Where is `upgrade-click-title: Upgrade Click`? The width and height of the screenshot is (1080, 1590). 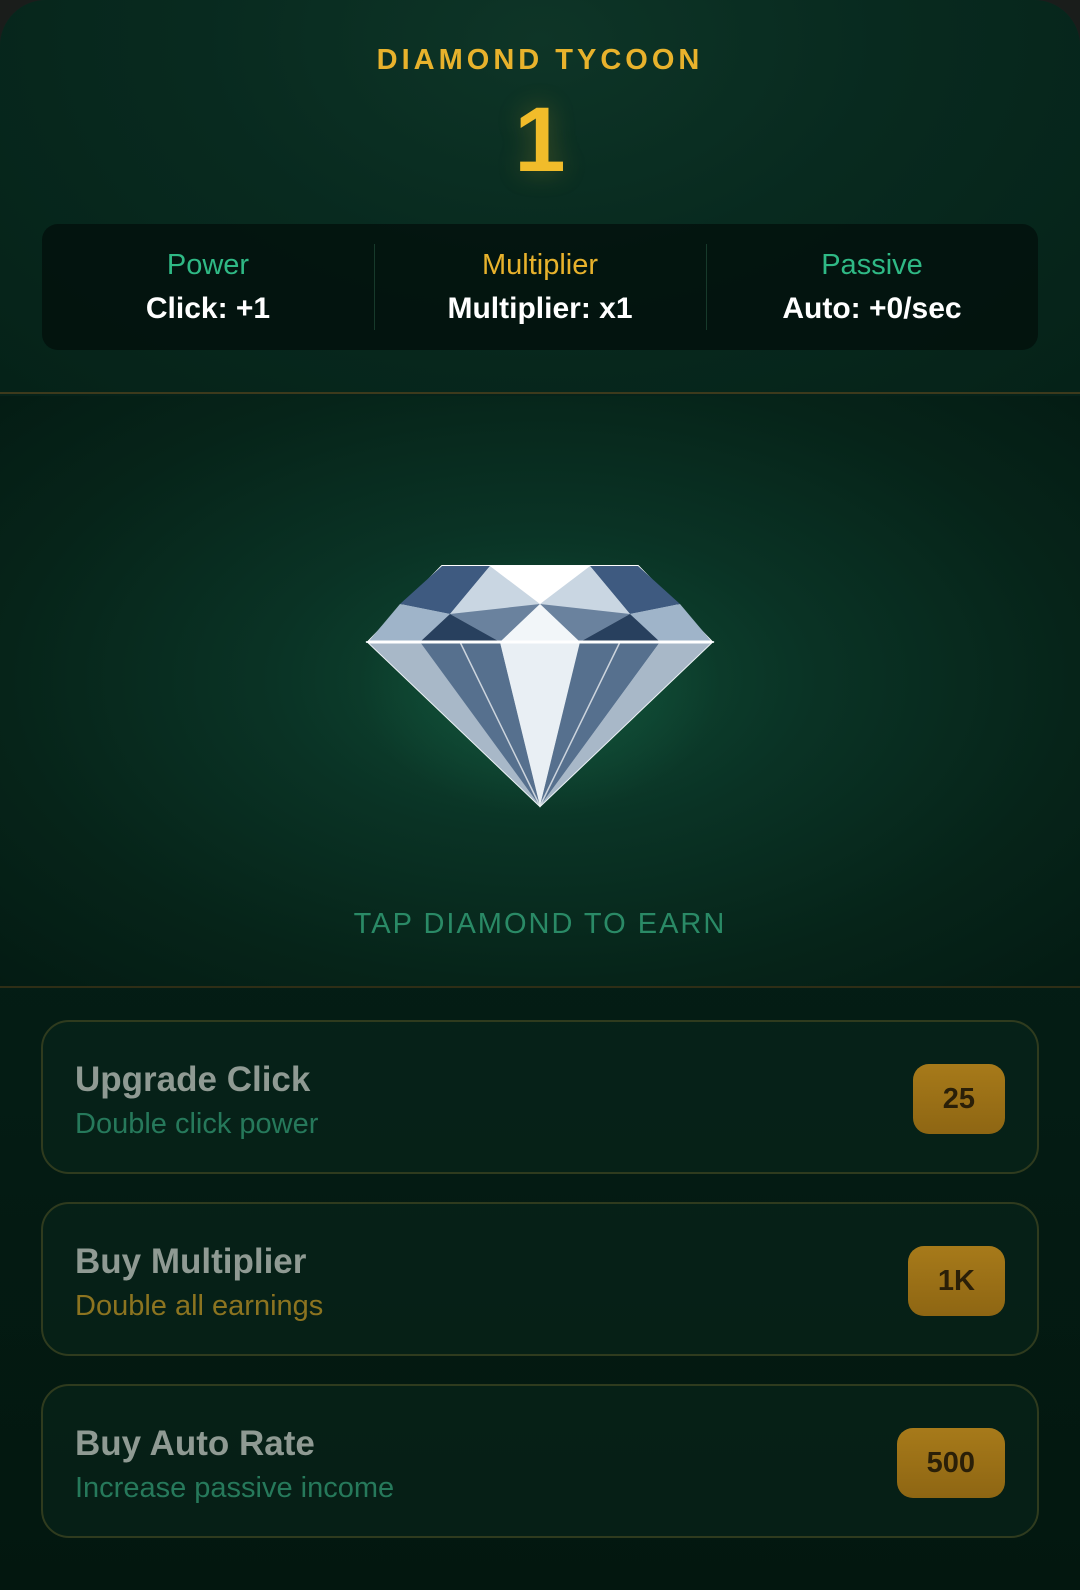 upgrade-click-title: Upgrade Click is located at coordinates (193, 1079).